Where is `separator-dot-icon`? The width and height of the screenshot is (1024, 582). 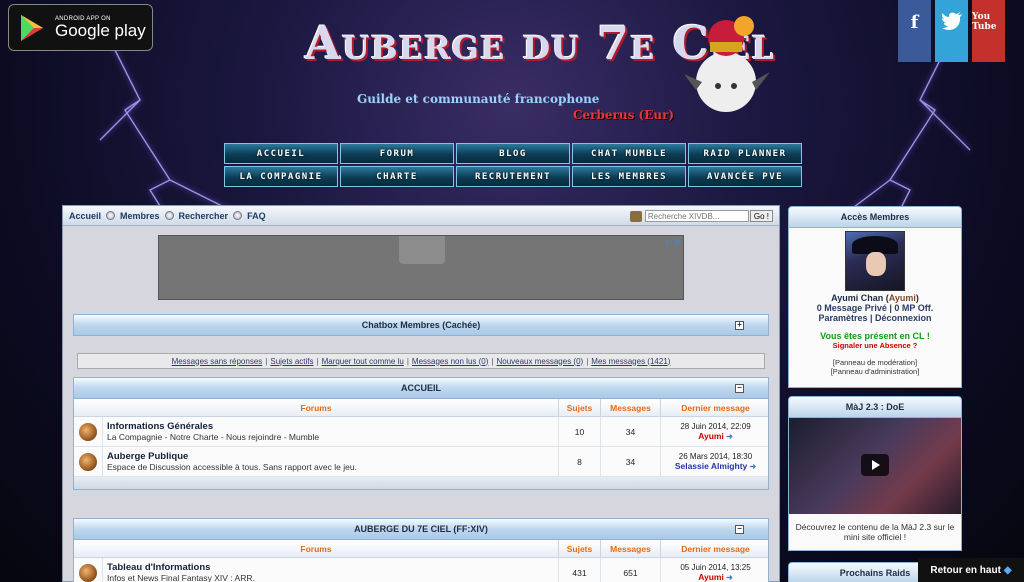
separator-dot-icon is located at coordinates (111, 215).